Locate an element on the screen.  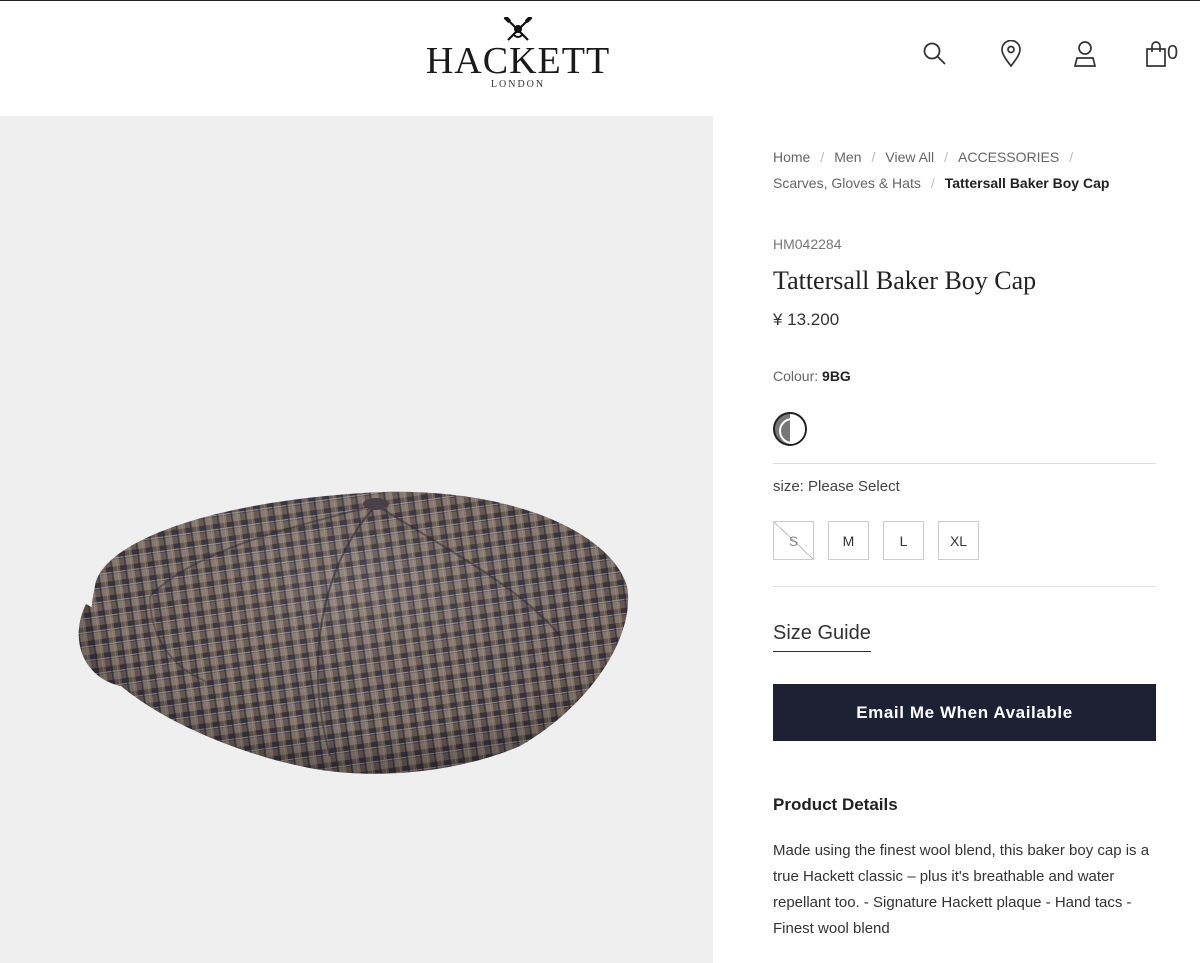
product-title: Tattersall Baker Boy Cap is located at coordinates (905, 280).